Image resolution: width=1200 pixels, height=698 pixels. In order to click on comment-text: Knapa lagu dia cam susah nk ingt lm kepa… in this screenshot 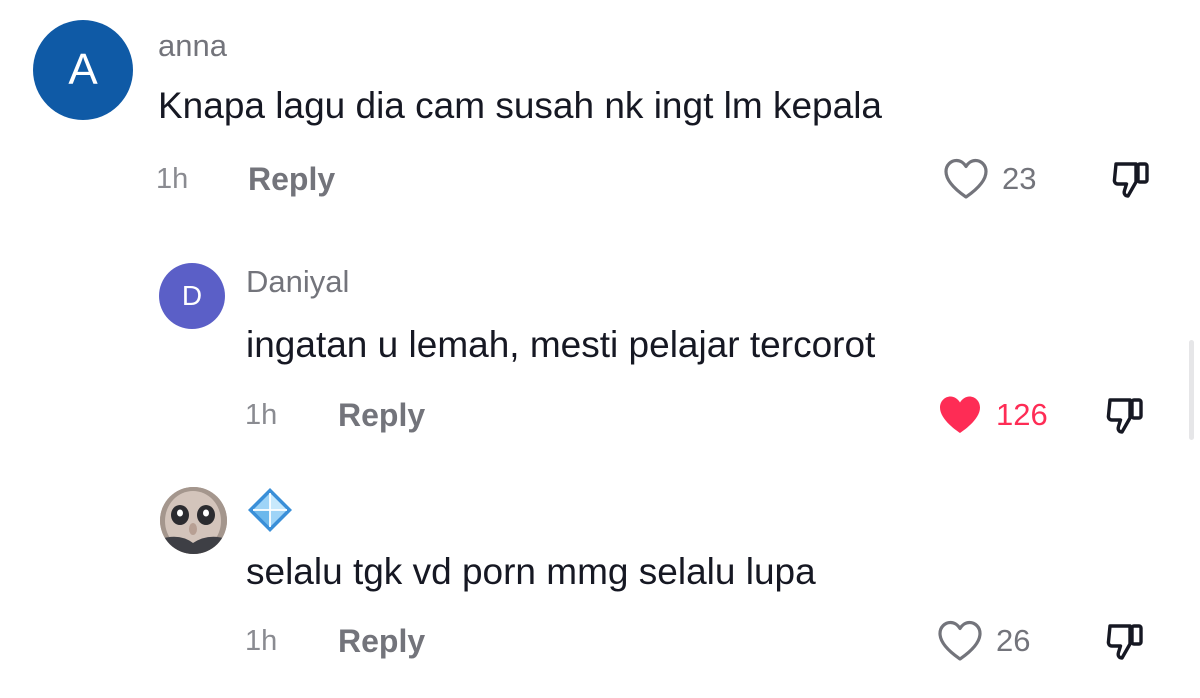, I will do `click(520, 105)`.